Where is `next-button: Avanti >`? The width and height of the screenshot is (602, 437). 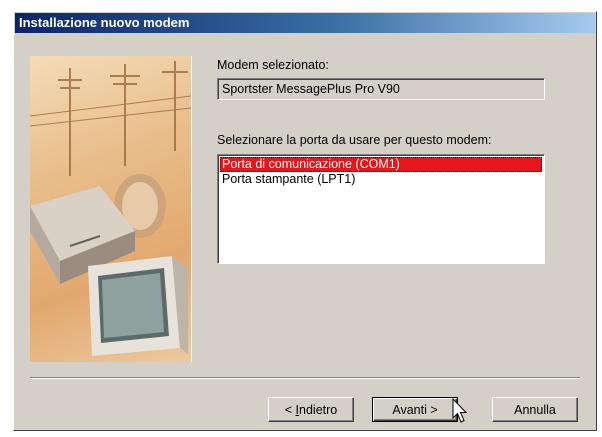 next-button: Avanti > is located at coordinates (415, 409).